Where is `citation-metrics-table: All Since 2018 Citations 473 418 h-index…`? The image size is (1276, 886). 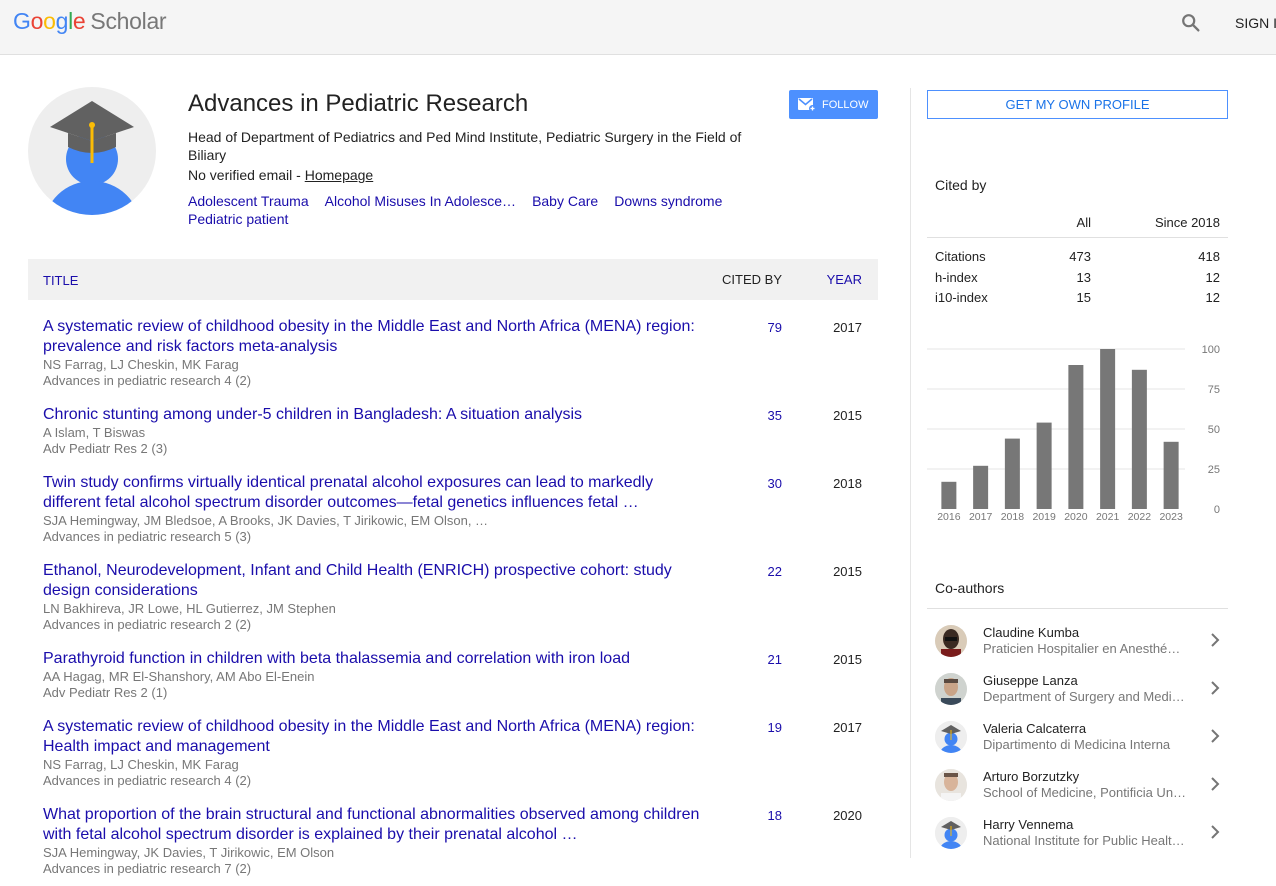
citation-metrics-table: All Since 2018 Citations 473 418 h-index… is located at coordinates (1077, 257).